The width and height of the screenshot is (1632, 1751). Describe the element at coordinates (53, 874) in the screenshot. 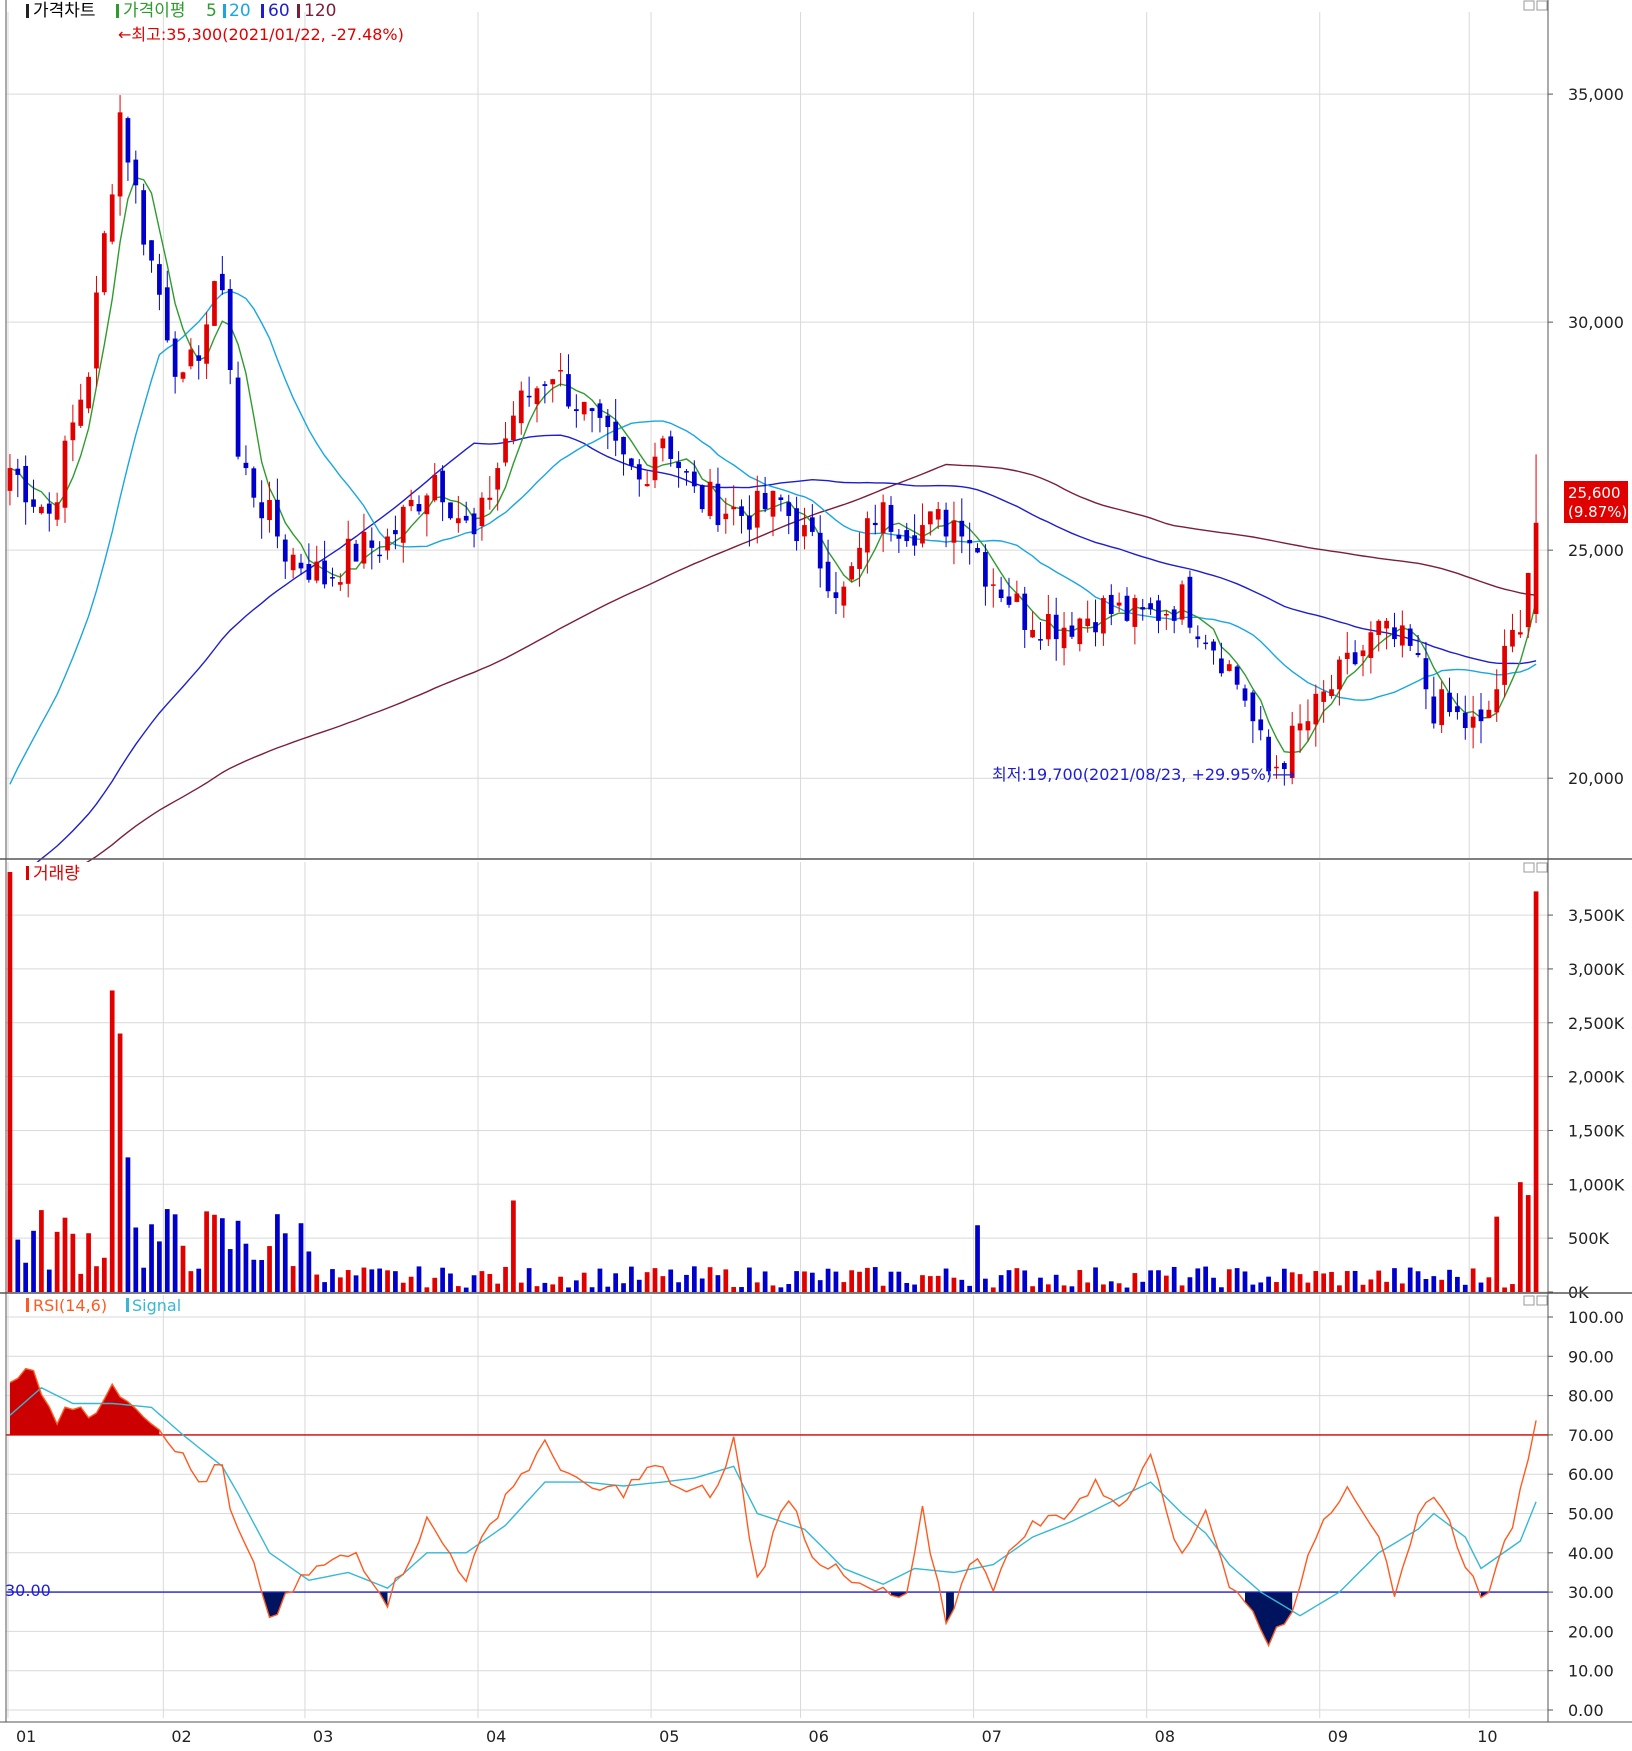

I see `volume-legend: 거래량` at that location.